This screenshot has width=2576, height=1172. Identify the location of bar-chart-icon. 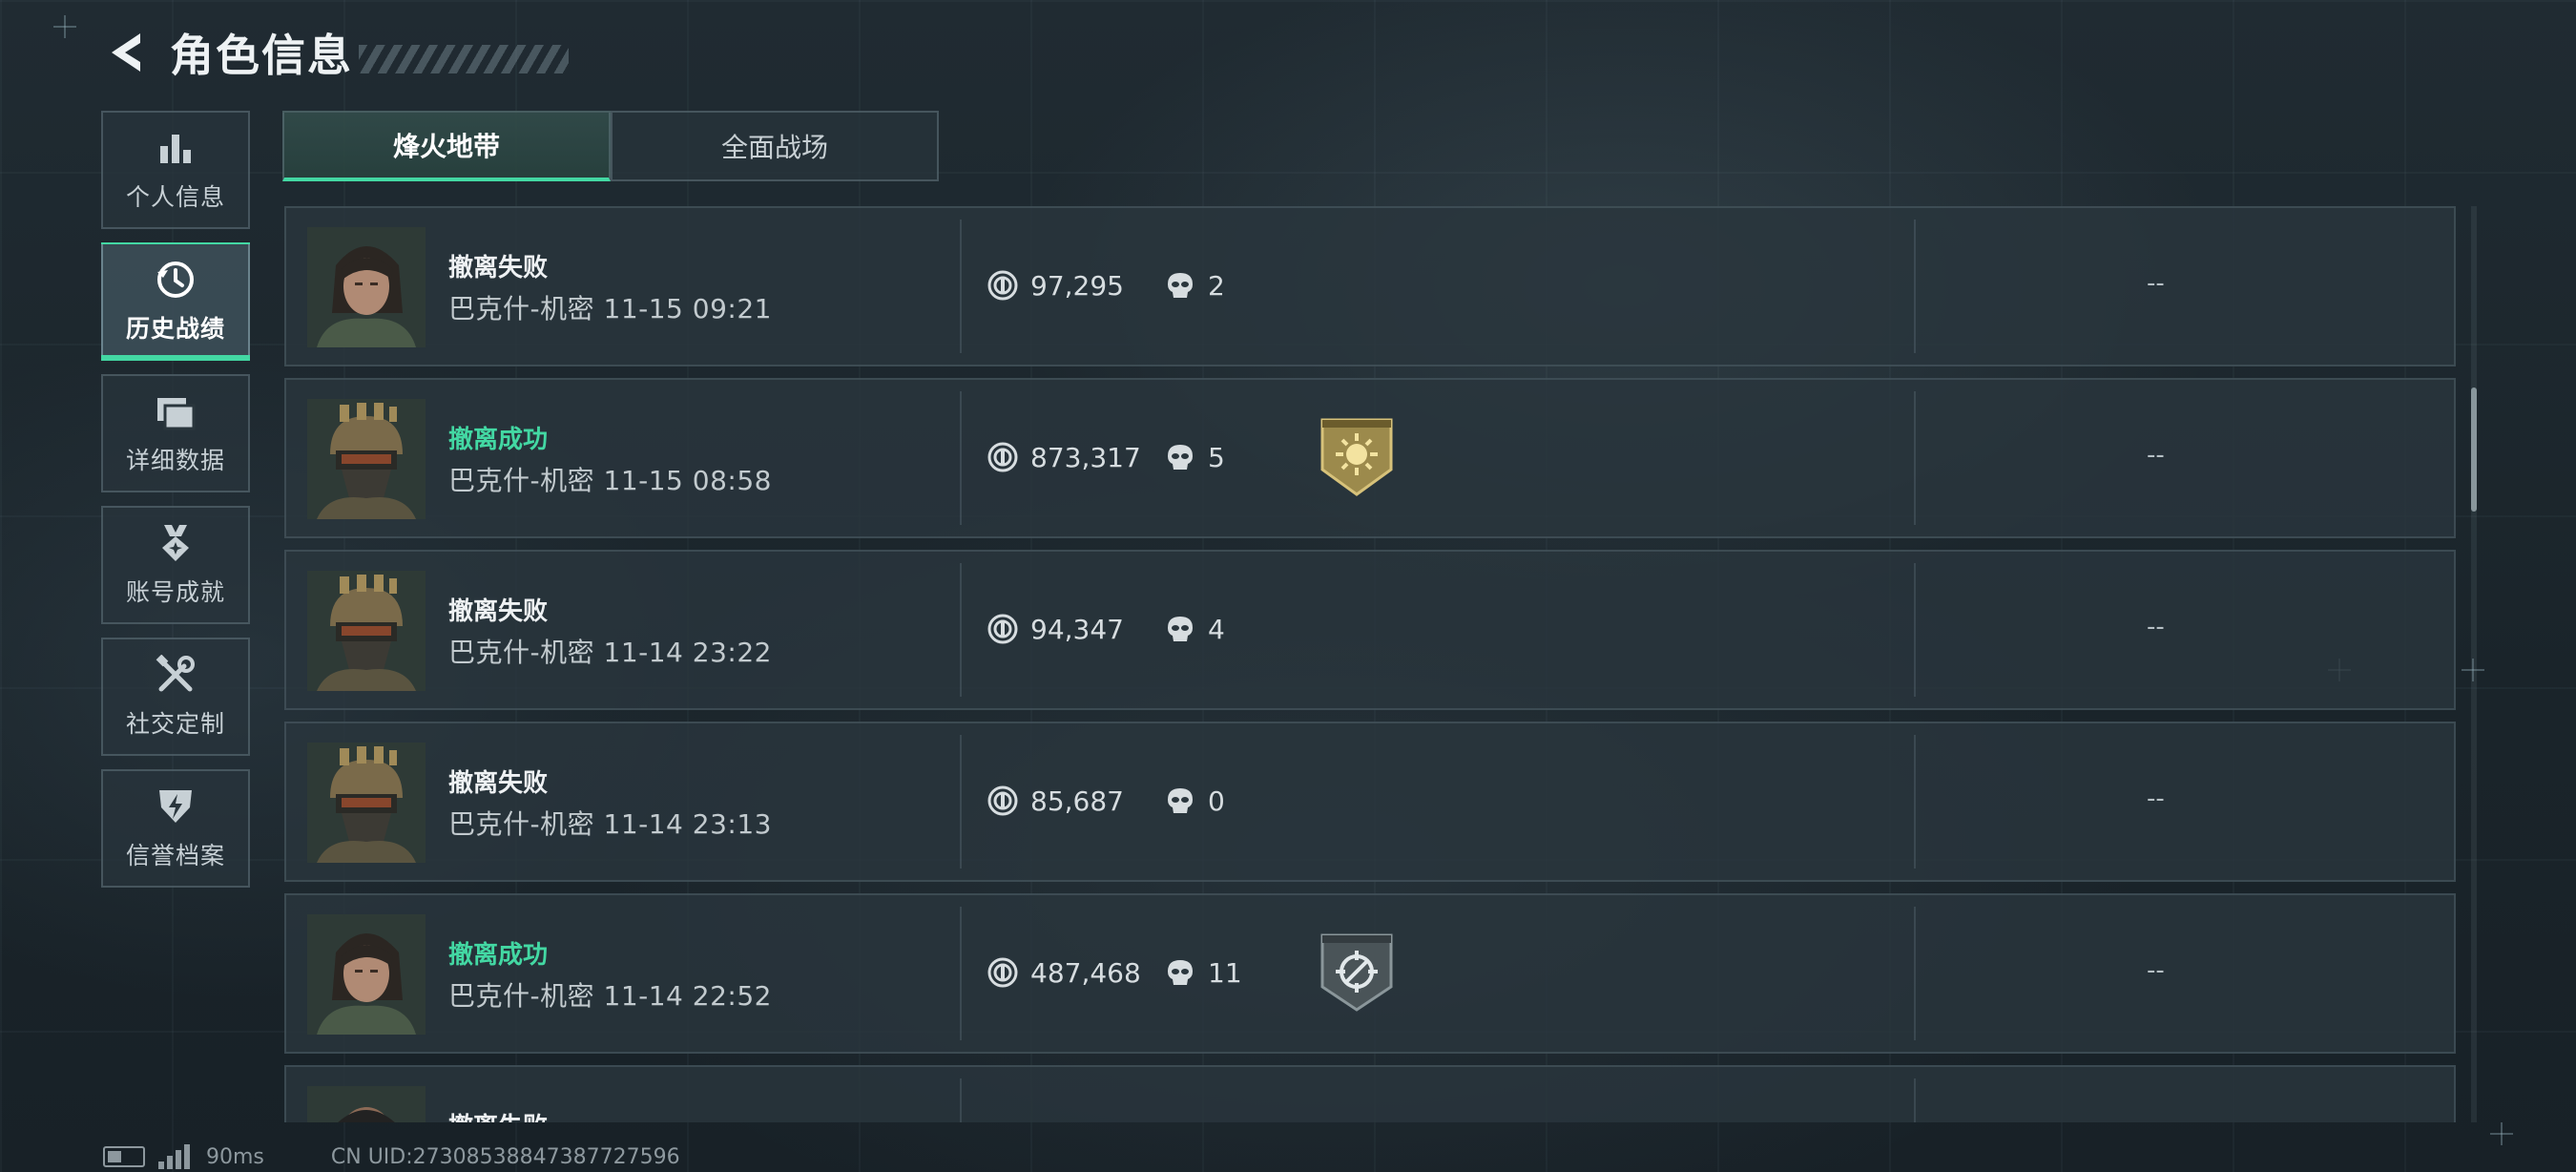
(176, 148).